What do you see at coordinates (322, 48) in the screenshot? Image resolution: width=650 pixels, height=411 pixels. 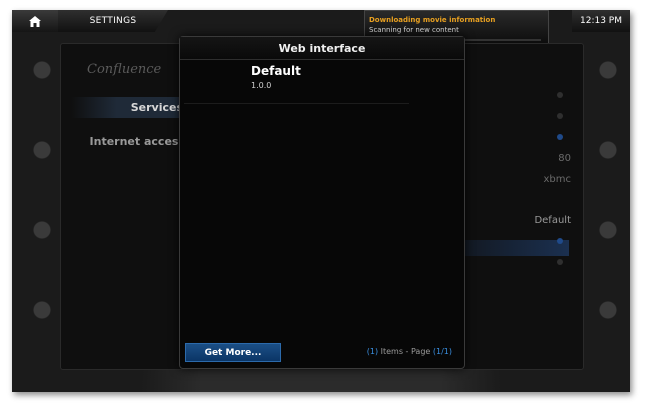 I see `dialog-title: Web interface` at bounding box center [322, 48].